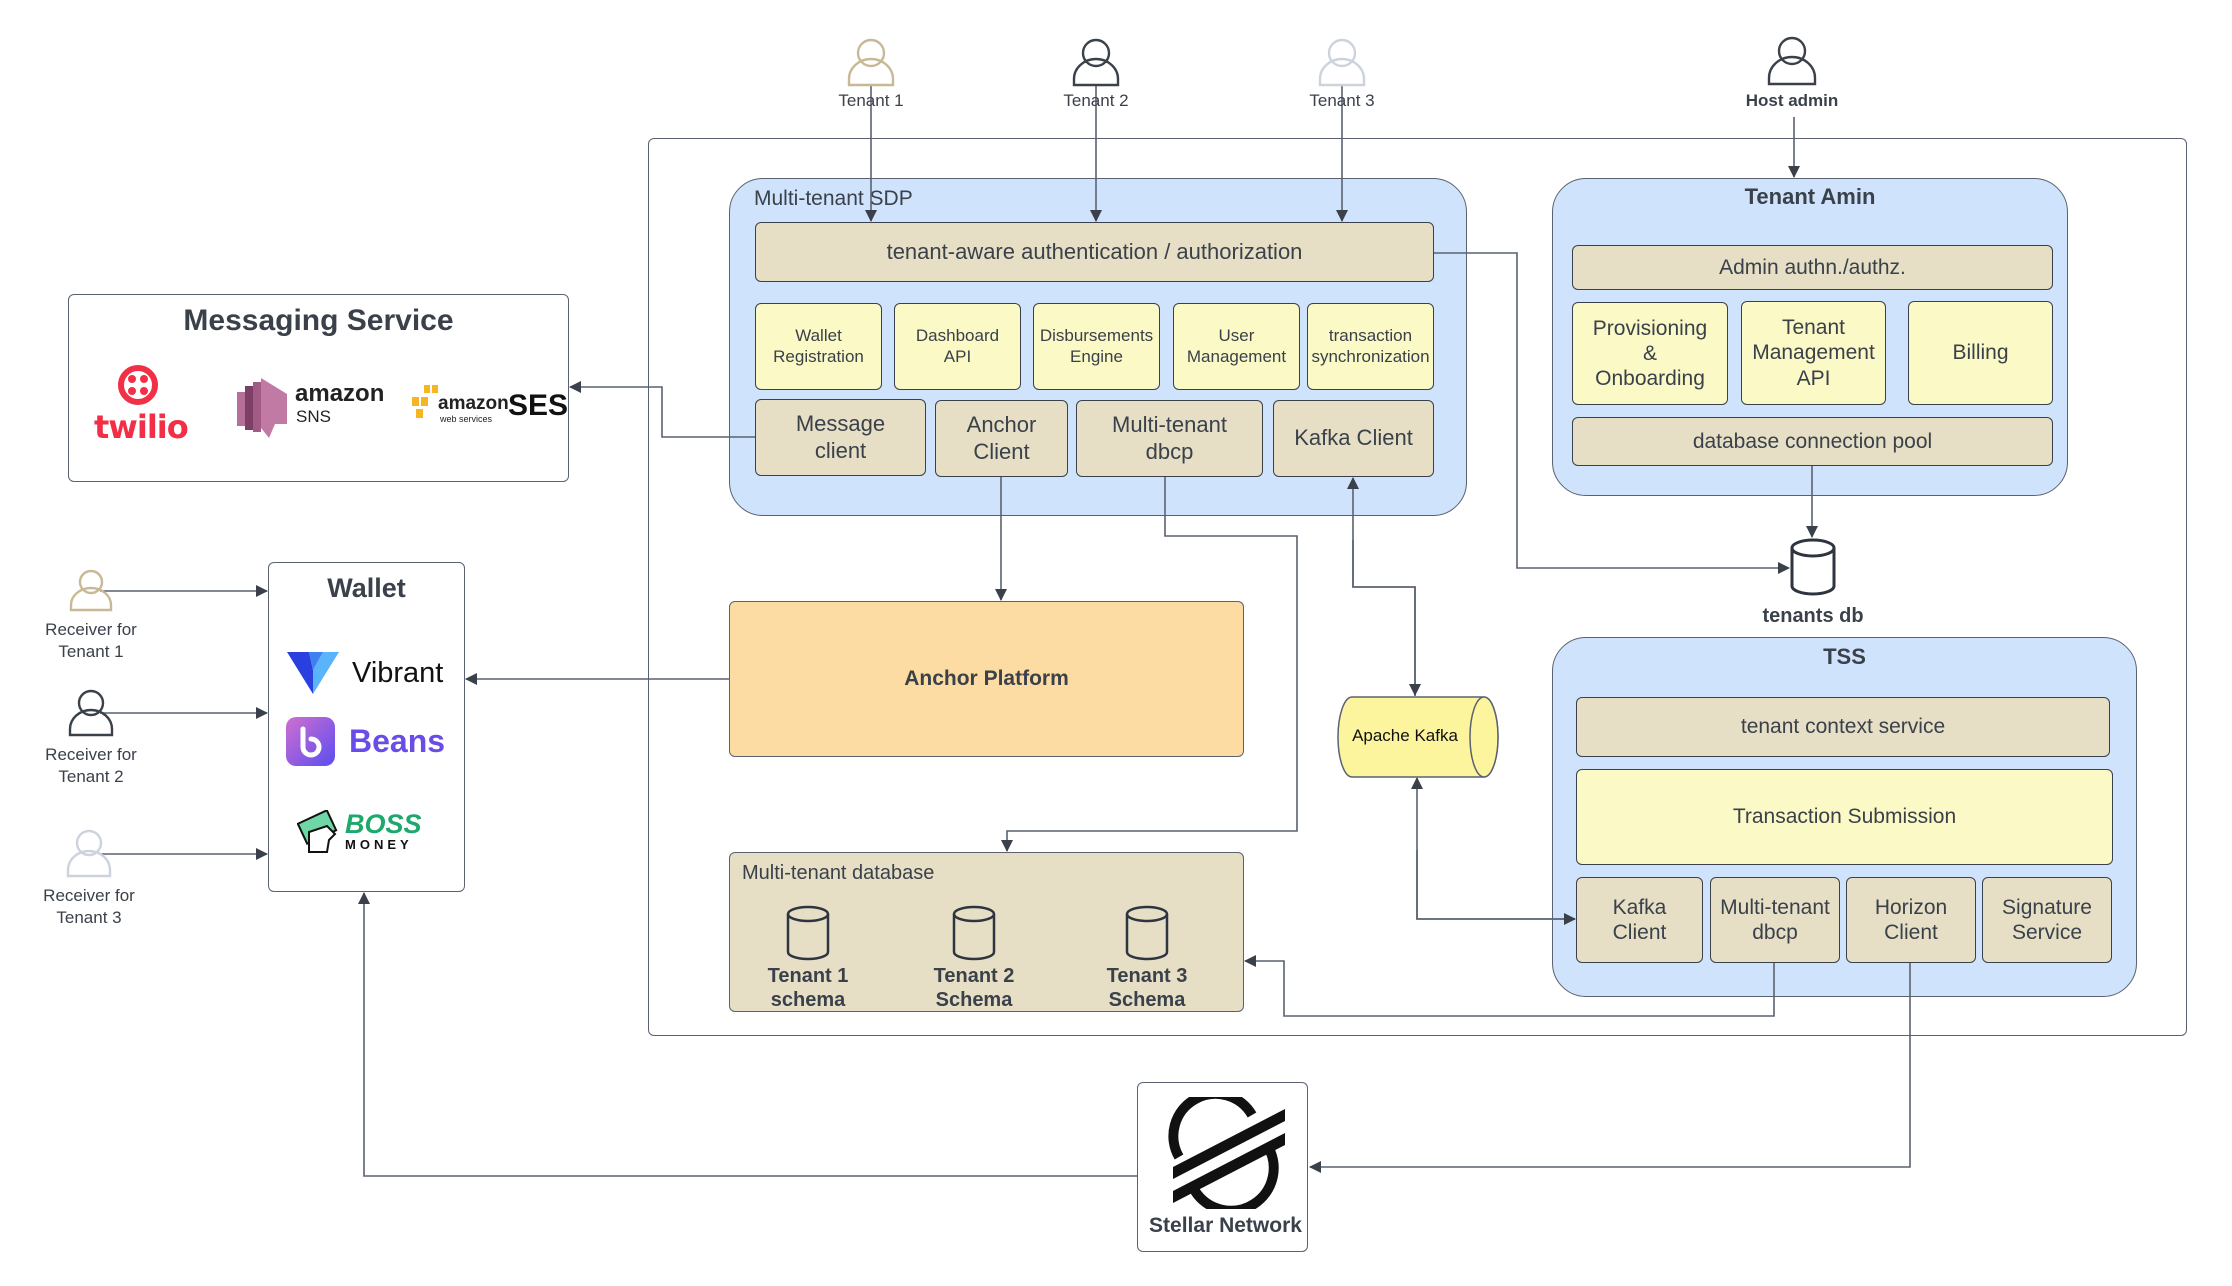 The image size is (2232, 1286). Describe the element at coordinates (1370, 356) in the screenshot. I see `module-line: synchronization` at that location.